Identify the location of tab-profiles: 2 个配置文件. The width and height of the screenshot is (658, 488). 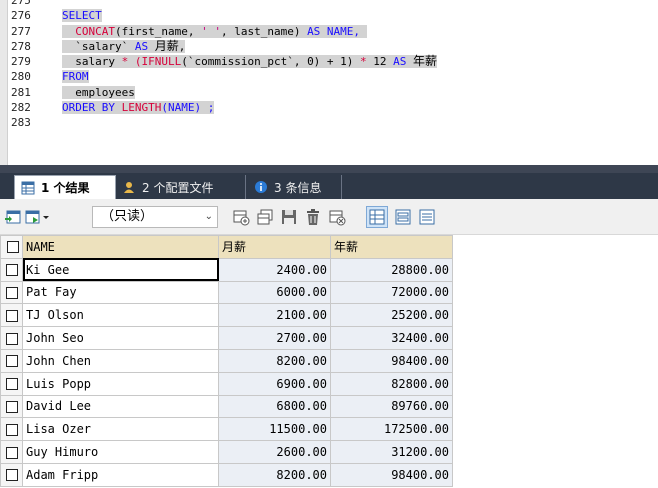
(181, 187).